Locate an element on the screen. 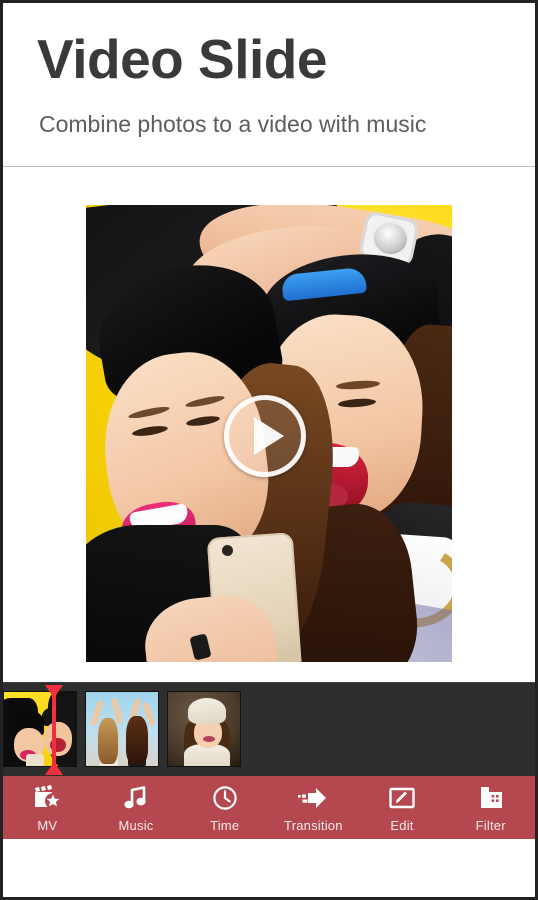  bottom-toolbar: MV Music Time Transition Edit Filter is located at coordinates (269, 807).